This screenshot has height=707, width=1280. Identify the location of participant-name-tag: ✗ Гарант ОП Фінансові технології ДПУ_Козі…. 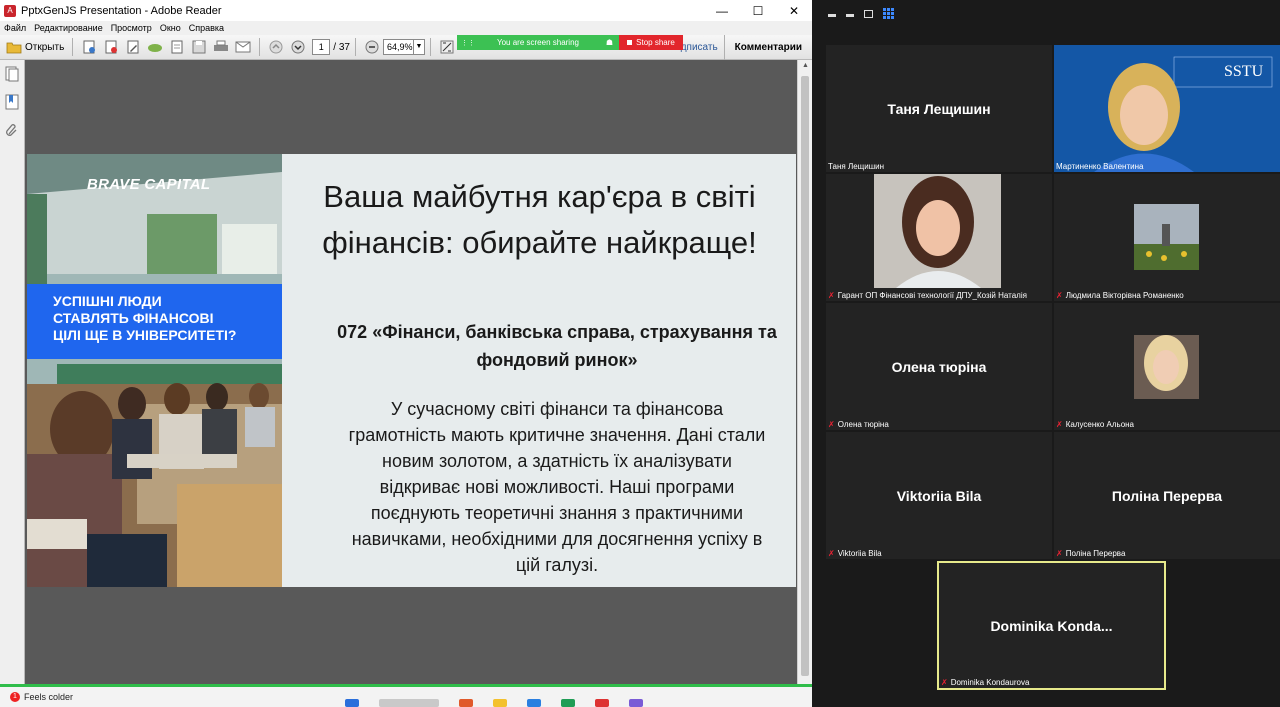
(927, 295).